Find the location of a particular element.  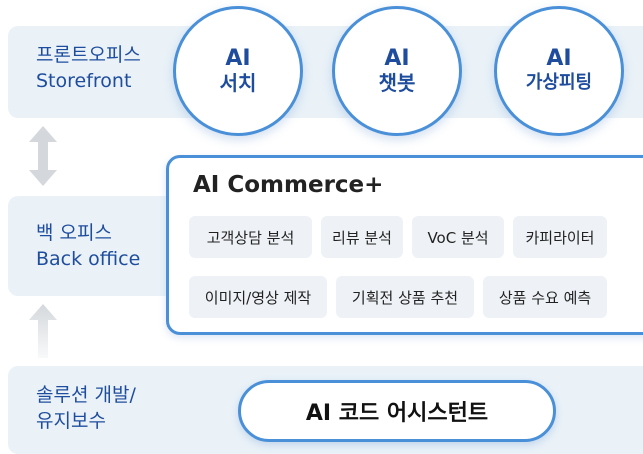

chip-voc-analysis: VoC 분석 is located at coordinates (458, 237).